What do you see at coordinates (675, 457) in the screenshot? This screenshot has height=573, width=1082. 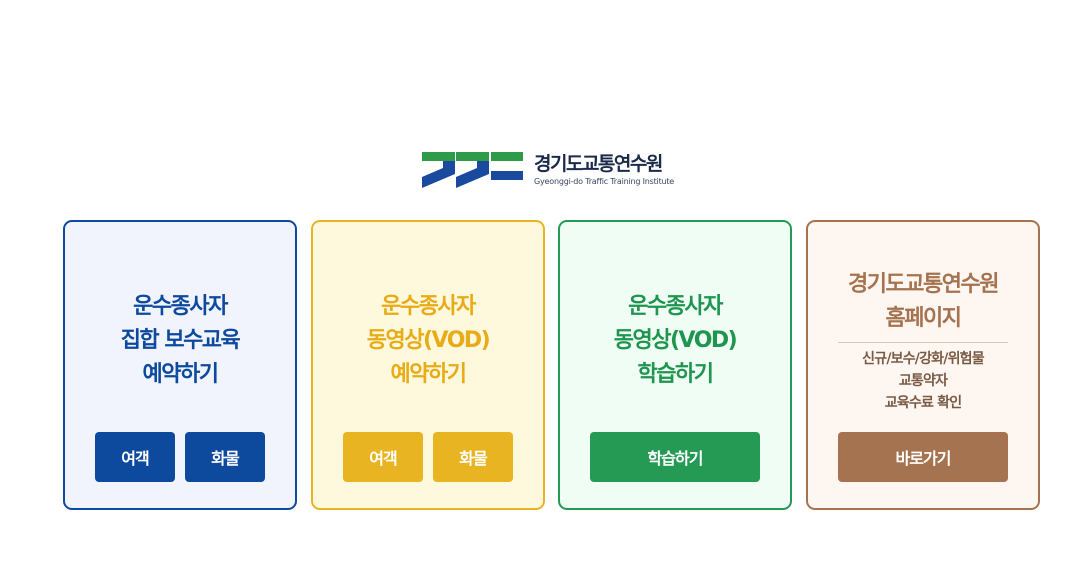 I see `learn-button: 학습하기` at bounding box center [675, 457].